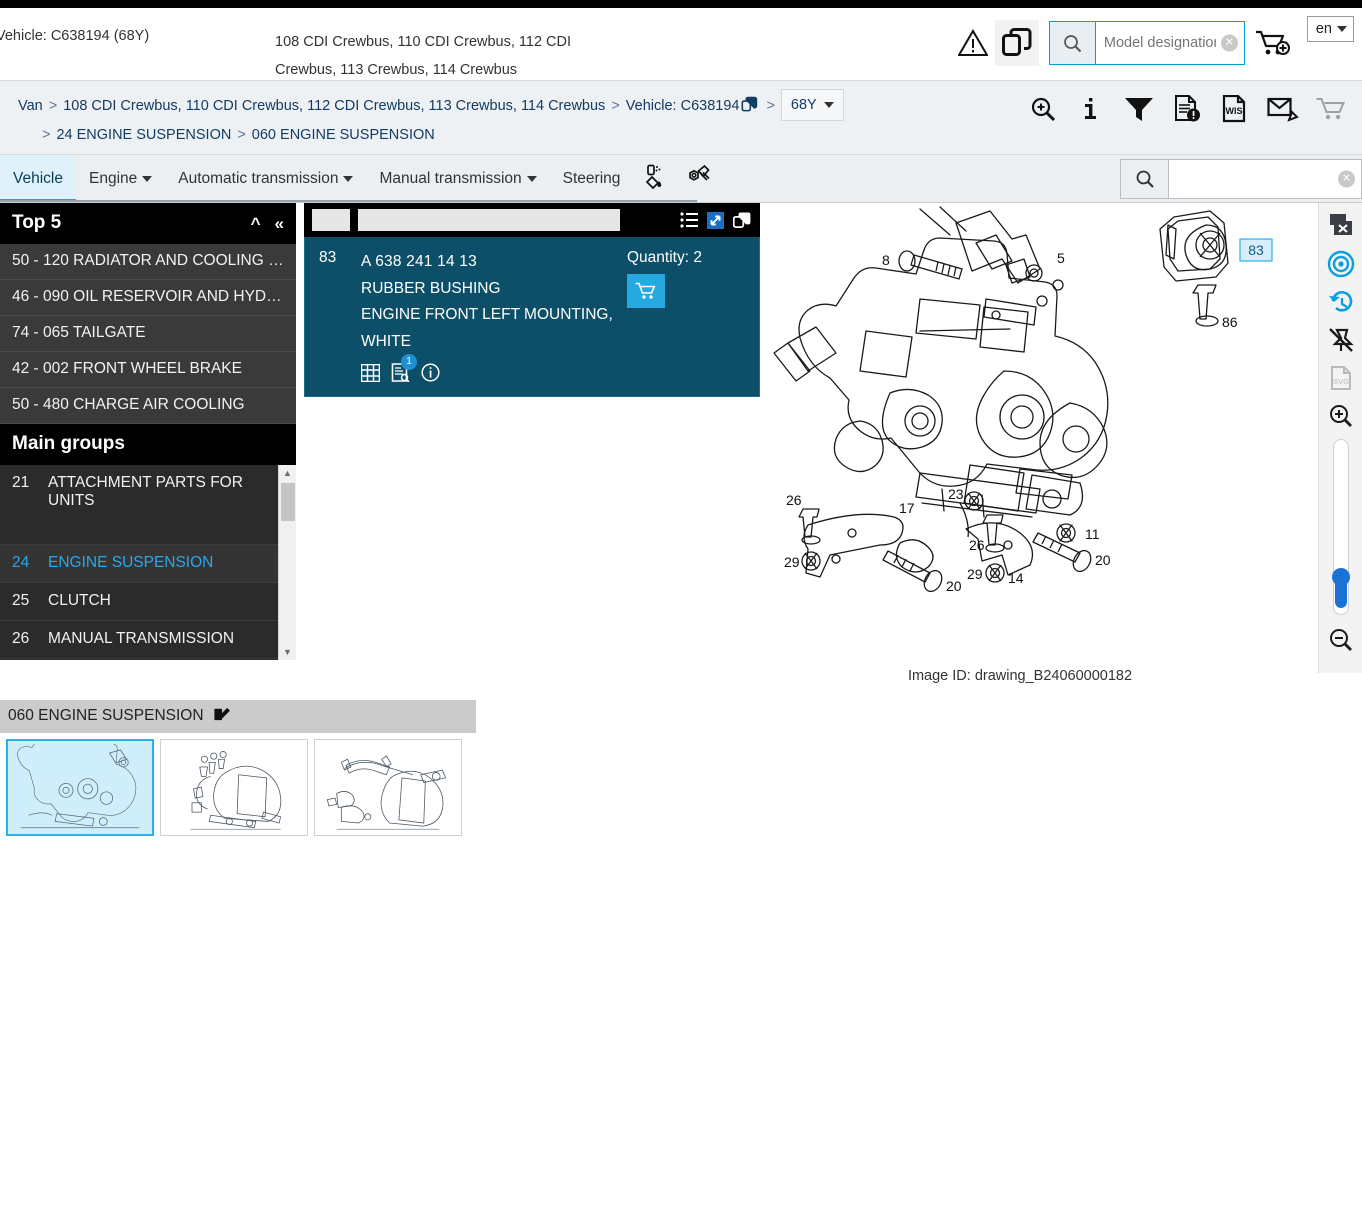 The width and height of the screenshot is (1362, 1218). I want to click on unpin-icon, so click(1341, 340).